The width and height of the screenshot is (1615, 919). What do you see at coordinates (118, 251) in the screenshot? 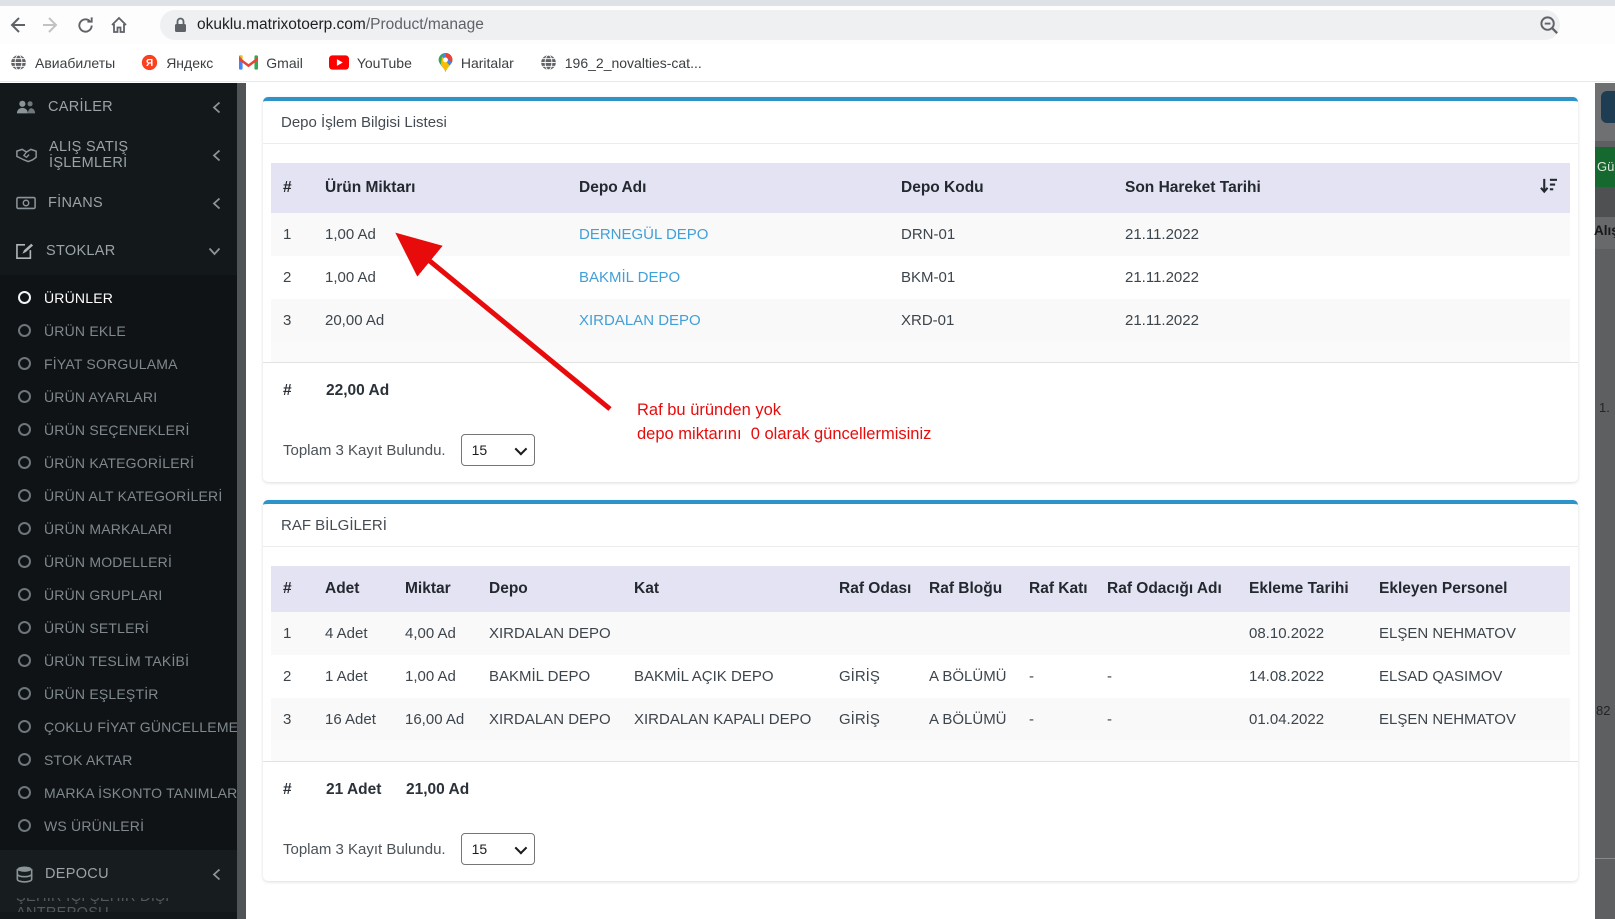
I see `sidebar-item-stoklar: STOKLAR` at bounding box center [118, 251].